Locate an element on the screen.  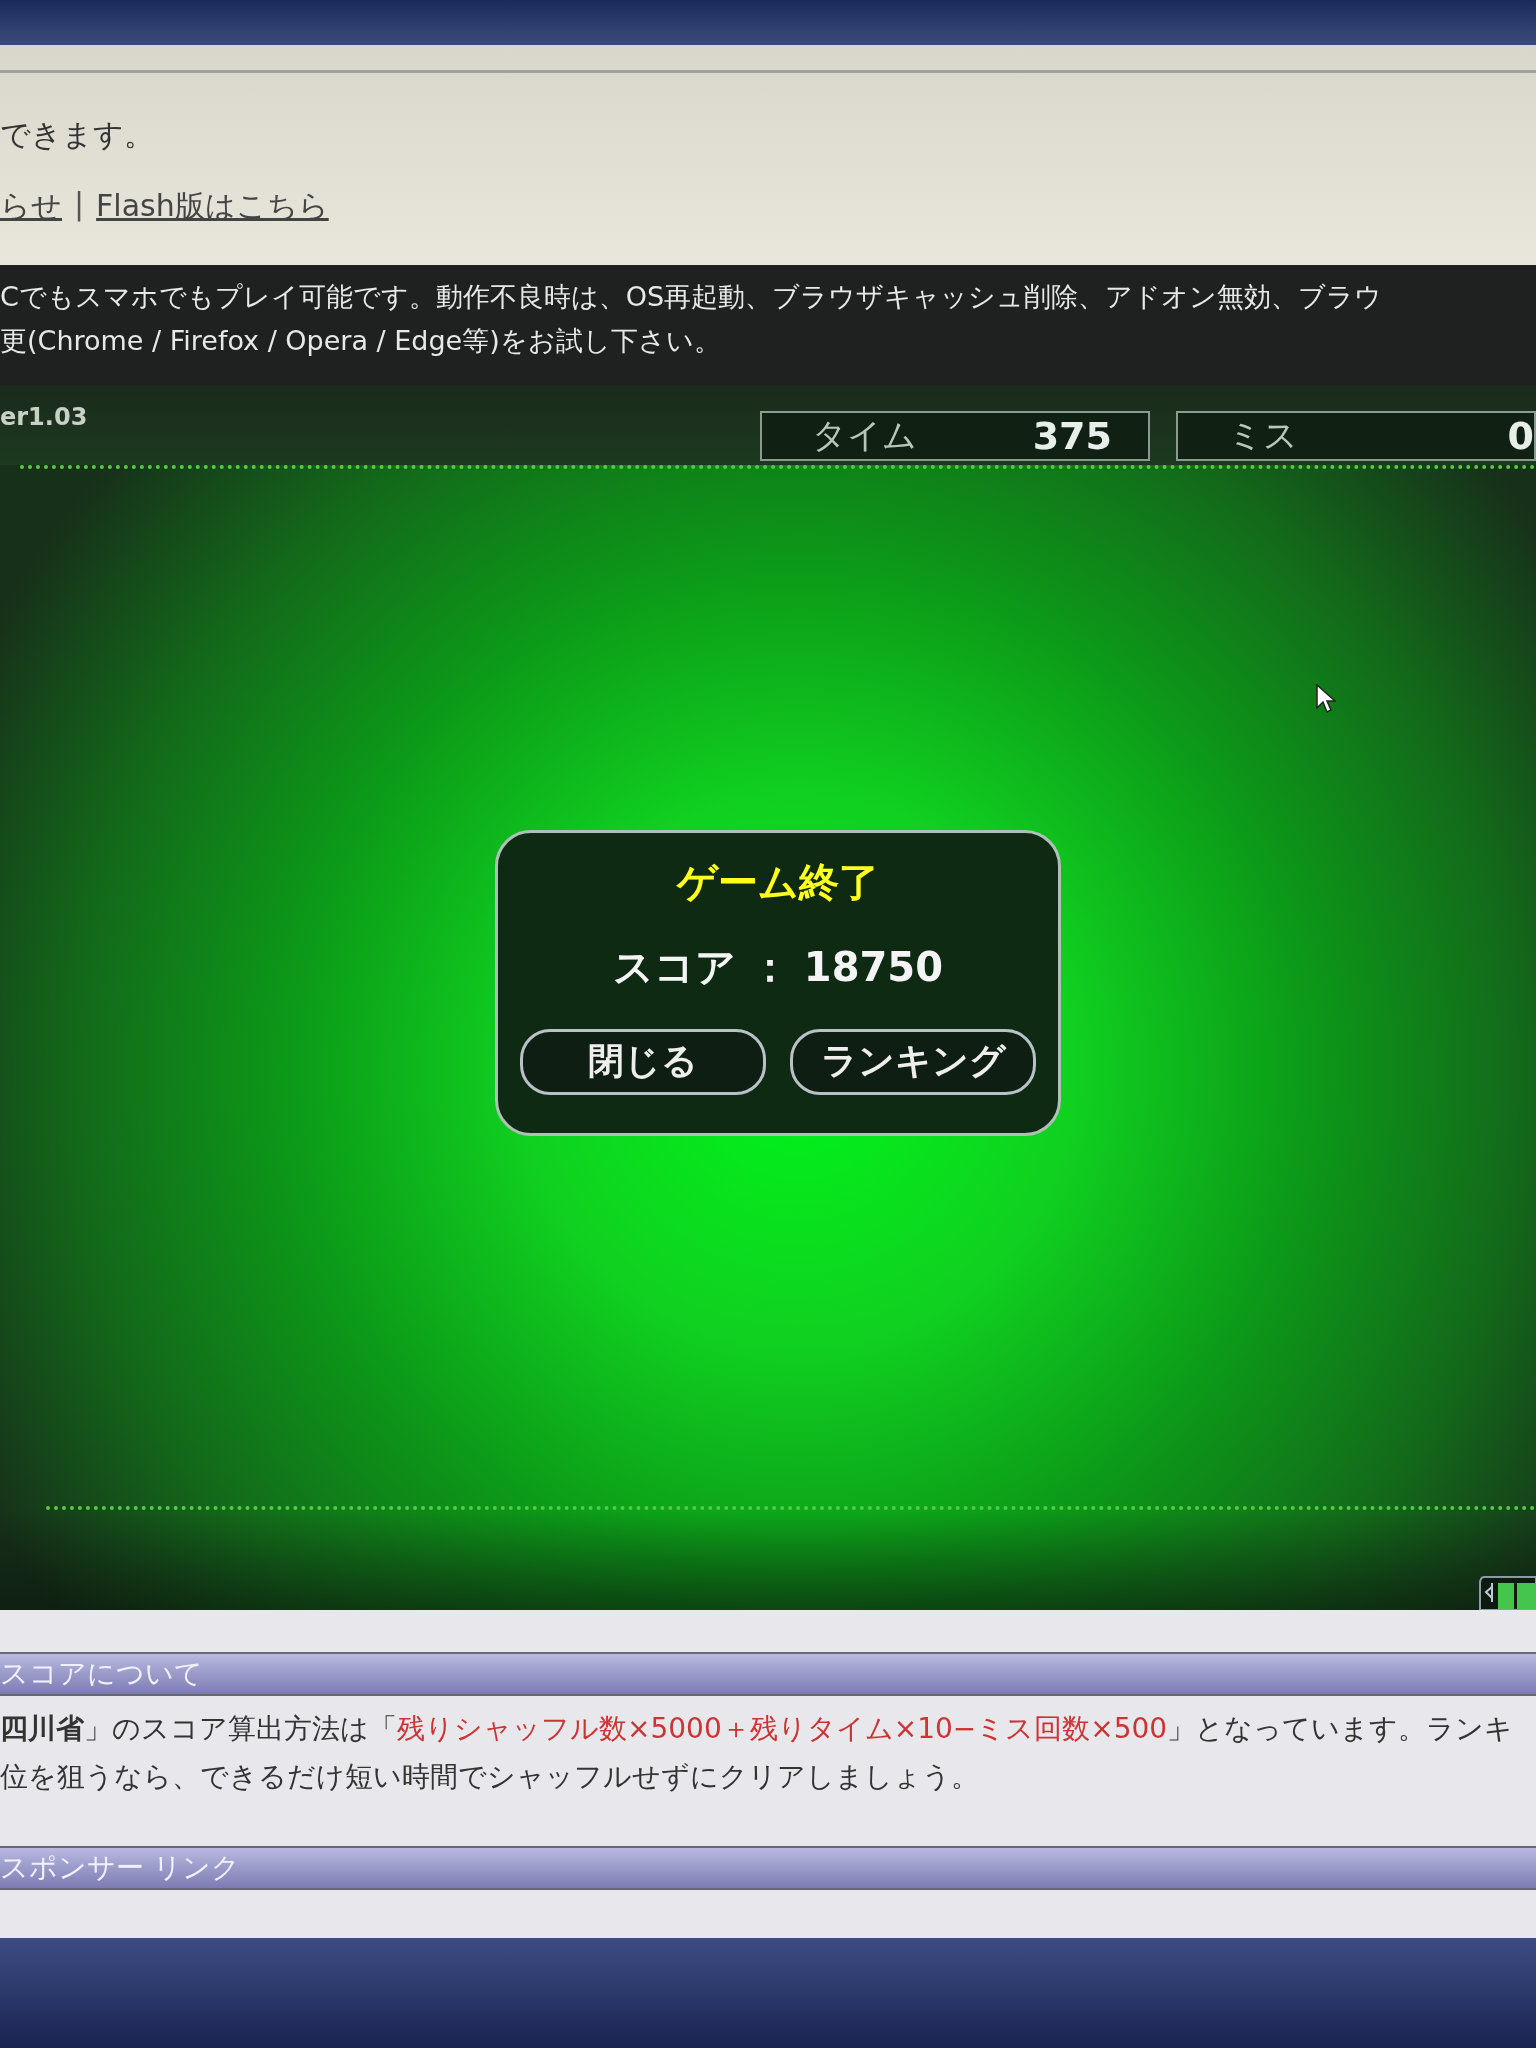
section-heading: スコアについて is located at coordinates (768, 1674).